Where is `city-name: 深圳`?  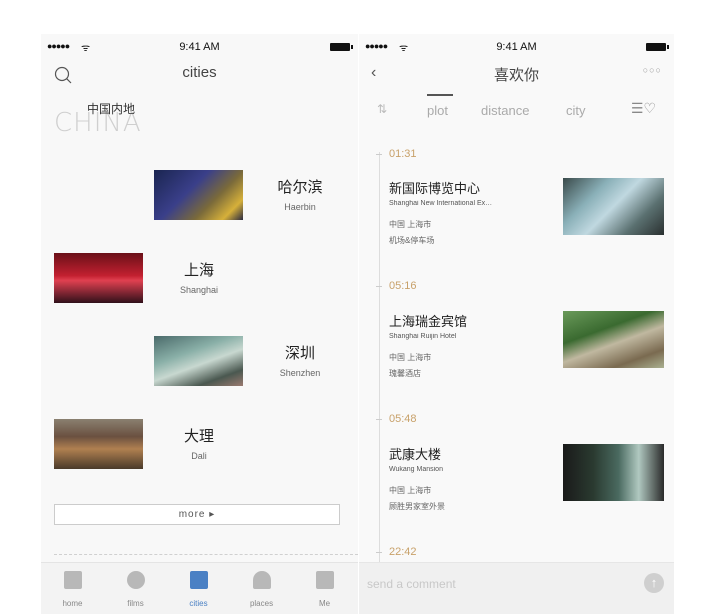 city-name: 深圳 is located at coordinates (299, 353).